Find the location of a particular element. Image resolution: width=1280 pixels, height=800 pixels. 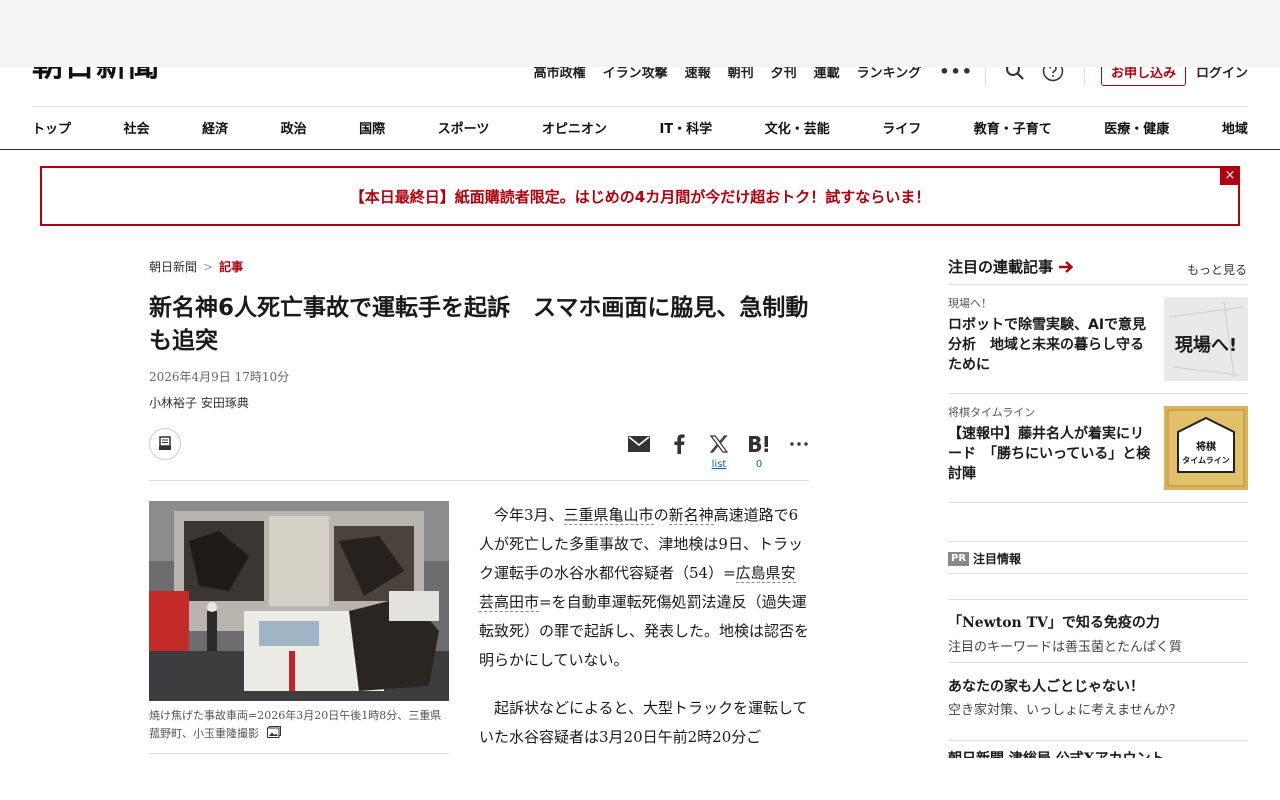

article-title: 新名神6人死亡事故で運転手を起訴 スマホ画面に脇見、急制動も追突 is located at coordinates (479, 324).